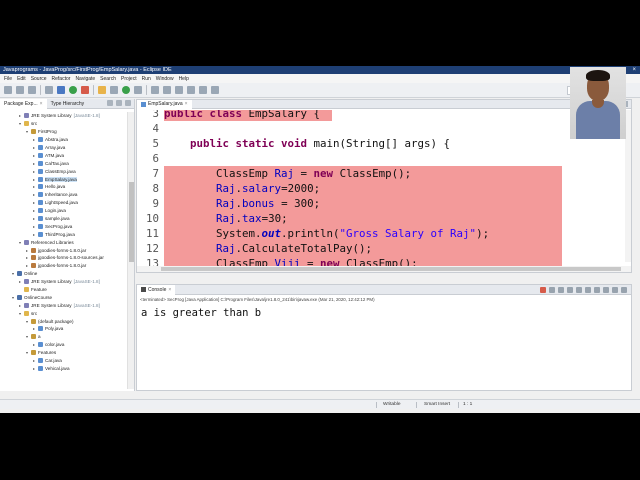 This screenshot has height=480, width=640. I want to click on tab-empsalary: EmpSalary.java ×, so click(164, 104).